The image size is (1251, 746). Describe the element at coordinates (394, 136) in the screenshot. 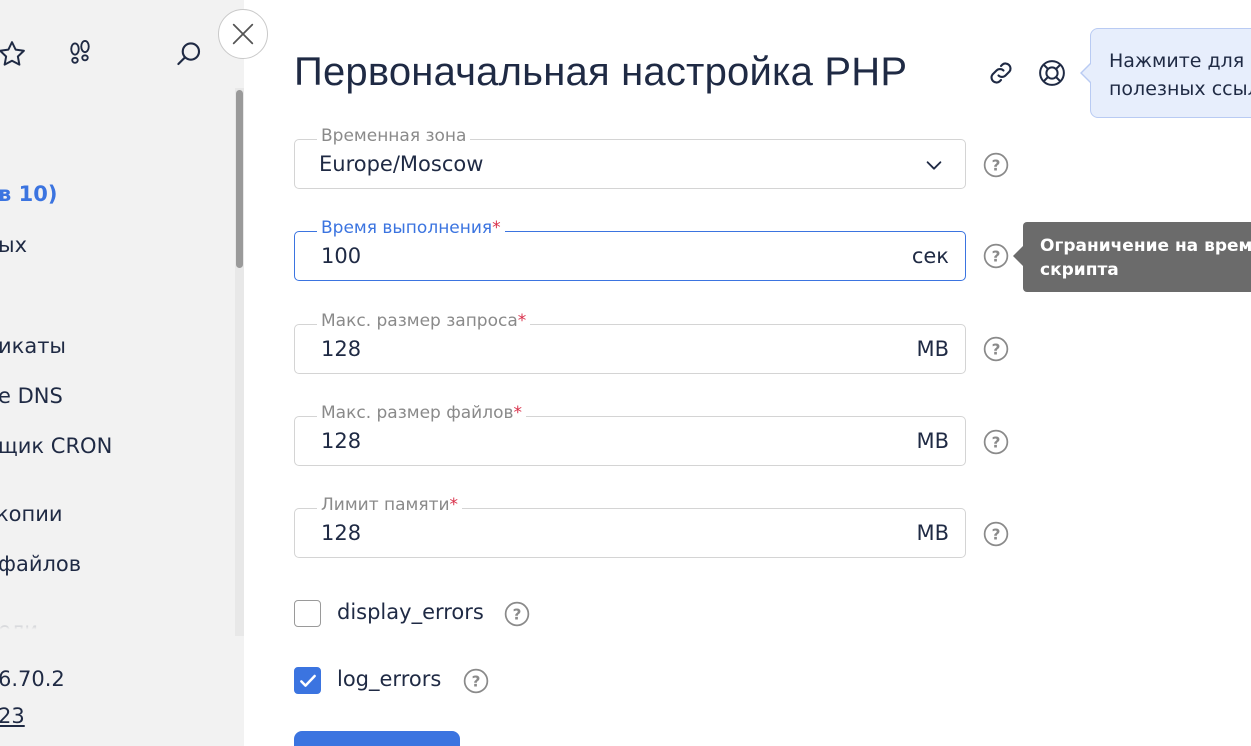

I see `timezone-label: Временная зона` at that location.